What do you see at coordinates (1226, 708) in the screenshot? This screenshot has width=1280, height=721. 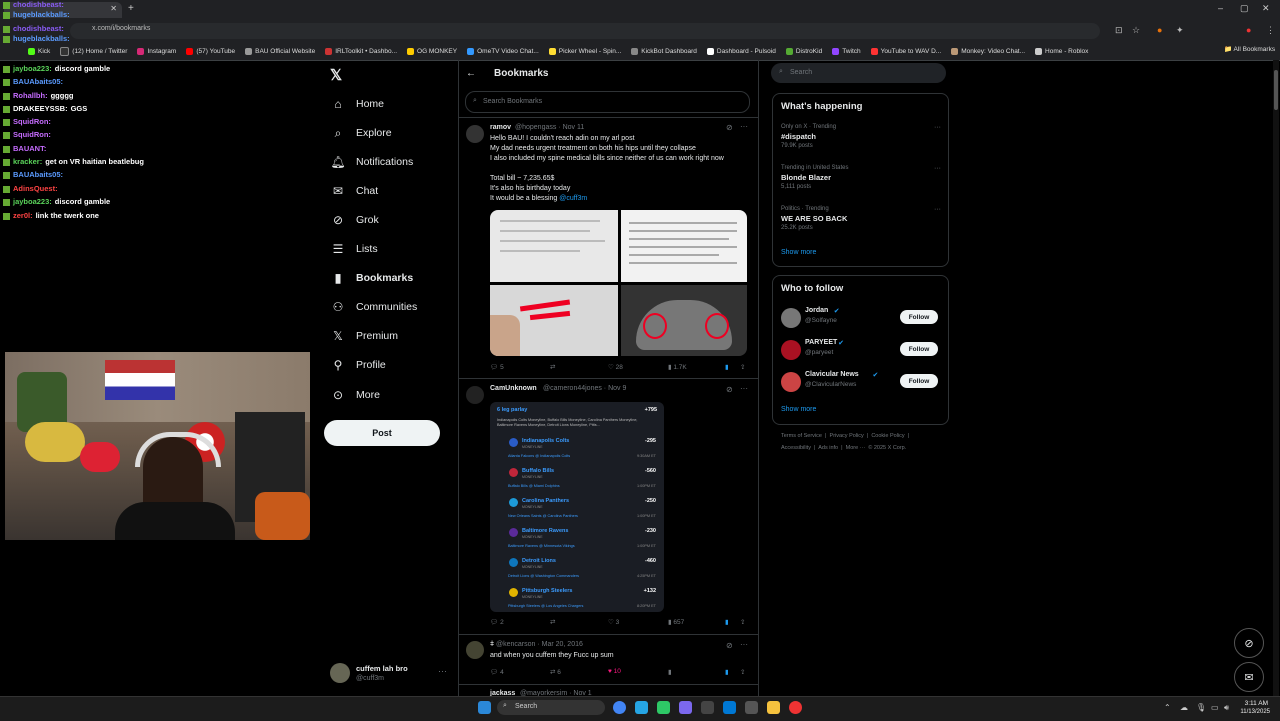 I see `volume-icon: 🔊︎` at bounding box center [1226, 708].